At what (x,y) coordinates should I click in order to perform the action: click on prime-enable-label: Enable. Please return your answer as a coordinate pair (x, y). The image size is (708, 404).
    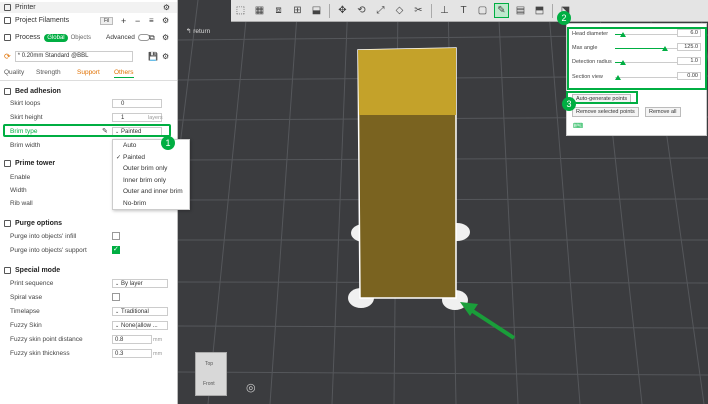
    Looking at the image, I should click on (20, 177).